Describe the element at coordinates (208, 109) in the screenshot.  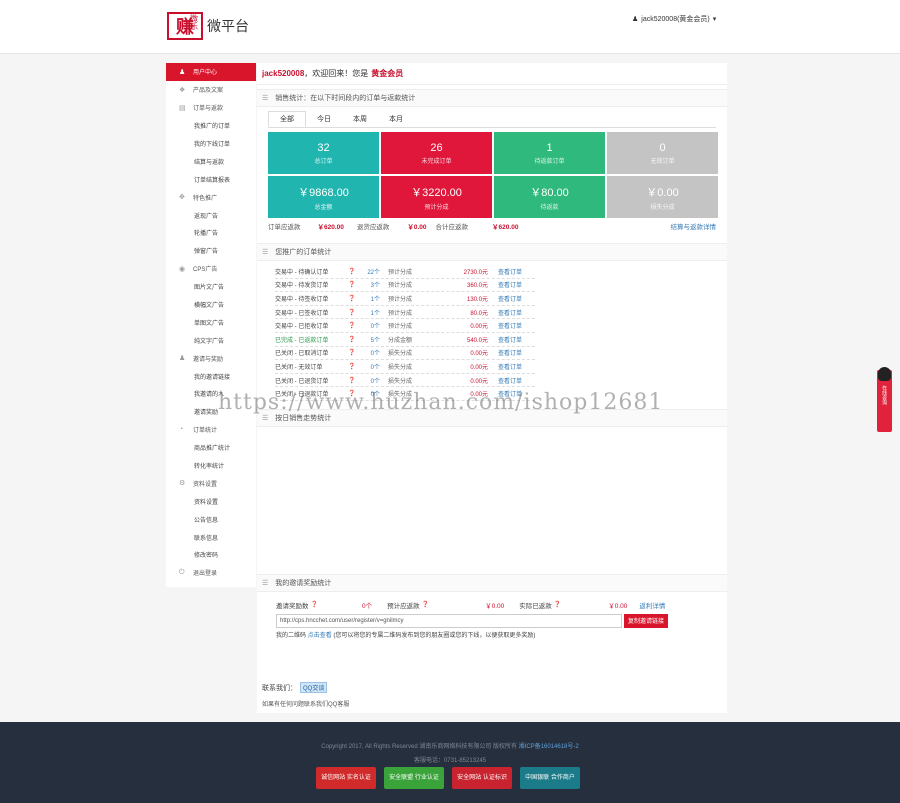
I see `sidebar-item-label: 订单与返款` at that location.